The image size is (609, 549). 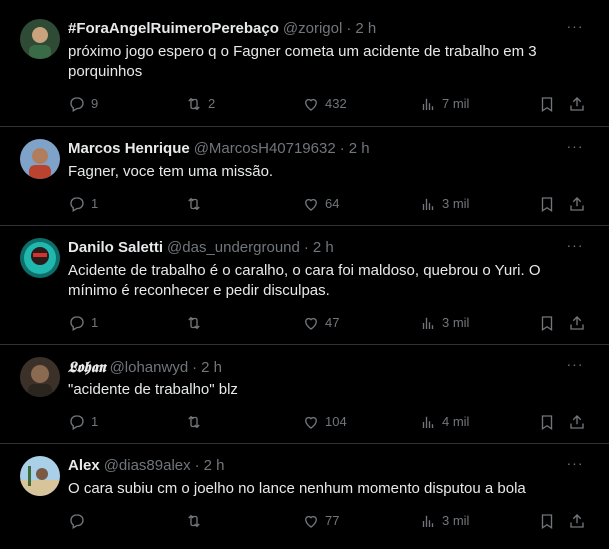 I want to click on retweet-count: 2, so click(x=212, y=103).